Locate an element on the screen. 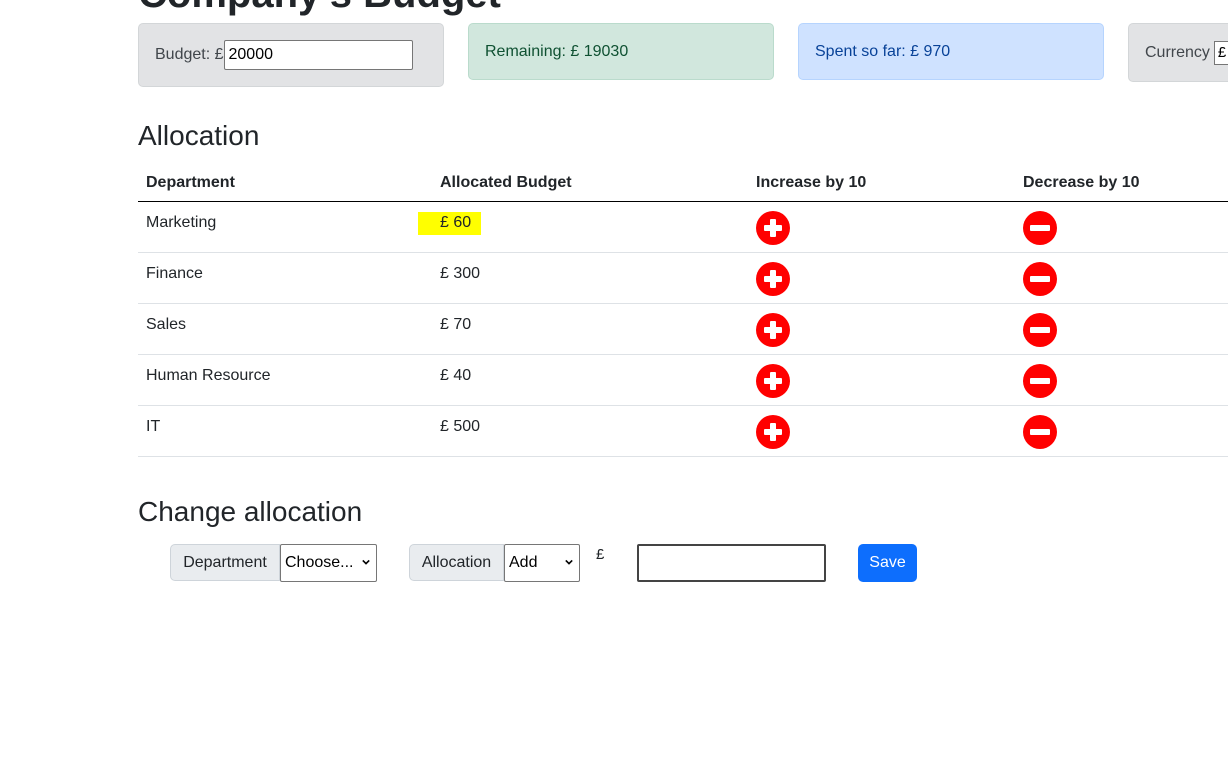 This screenshot has width=1228, height=766. change-allocation-heading: Change allocation is located at coordinates (250, 511).